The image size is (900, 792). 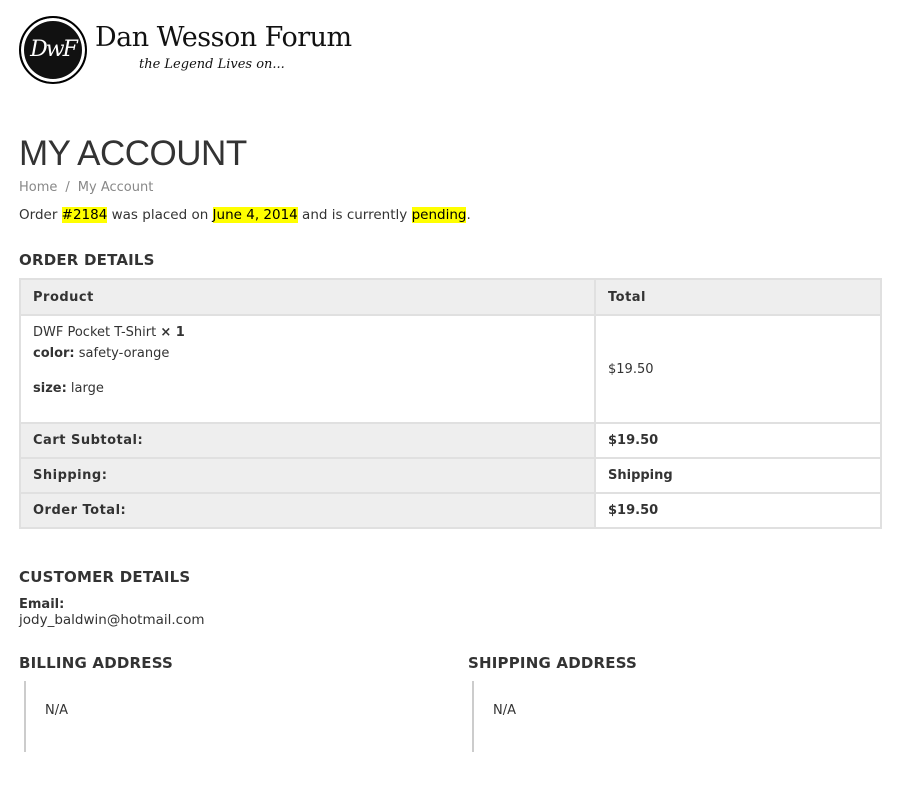 What do you see at coordinates (223, 37) in the screenshot?
I see `site-title: Dan Wesson Forum` at bounding box center [223, 37].